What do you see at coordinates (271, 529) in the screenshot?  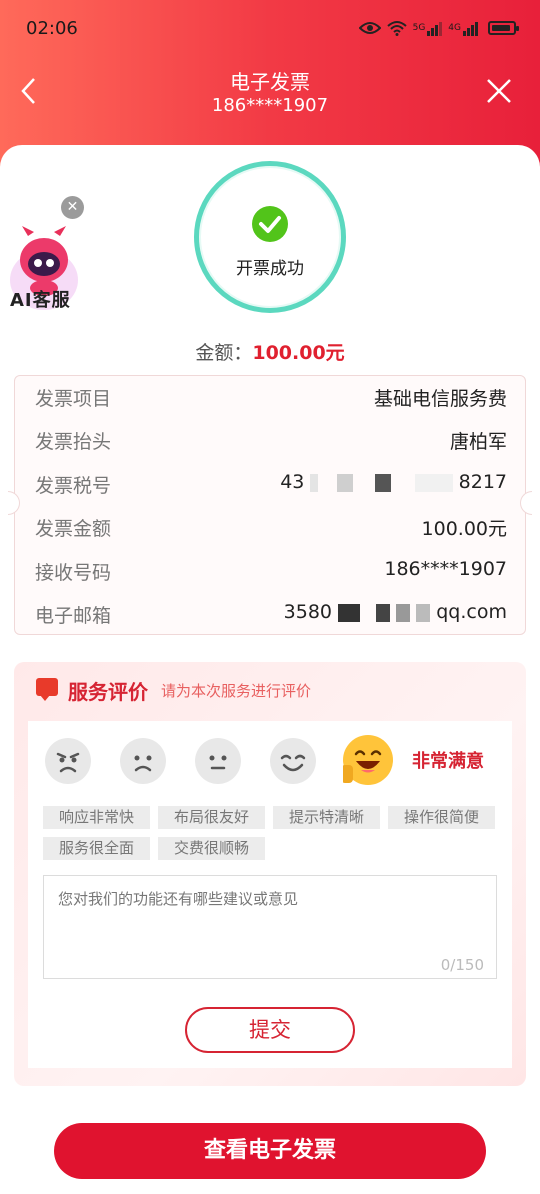 I see `info-row-amount: 发票金额 100.00元` at bounding box center [271, 529].